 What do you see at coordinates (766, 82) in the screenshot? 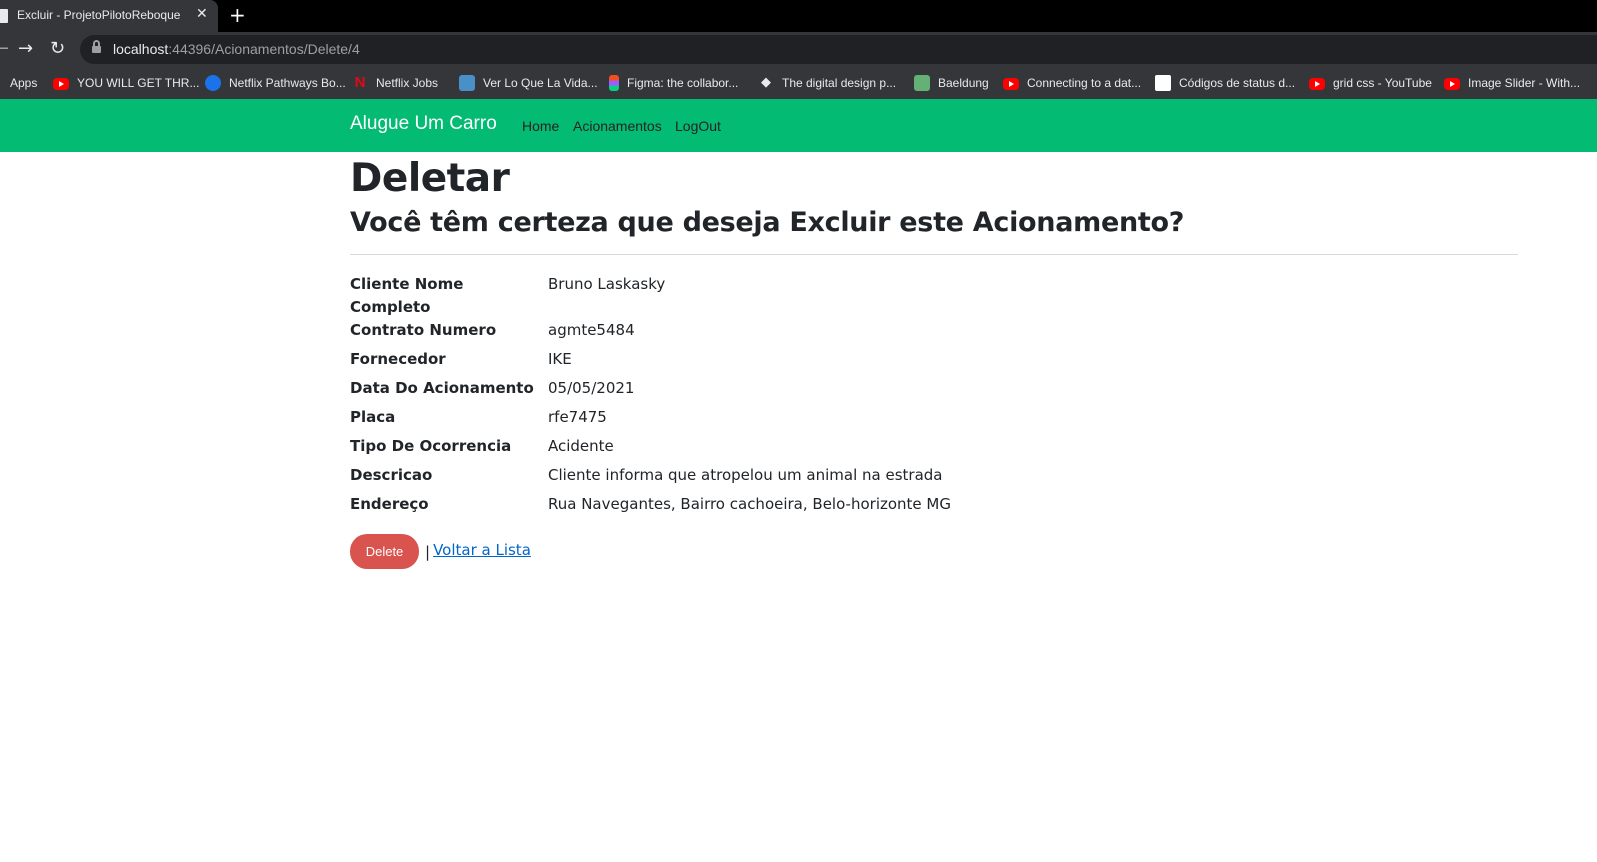
I see `diamond-icon: ◆` at bounding box center [766, 82].